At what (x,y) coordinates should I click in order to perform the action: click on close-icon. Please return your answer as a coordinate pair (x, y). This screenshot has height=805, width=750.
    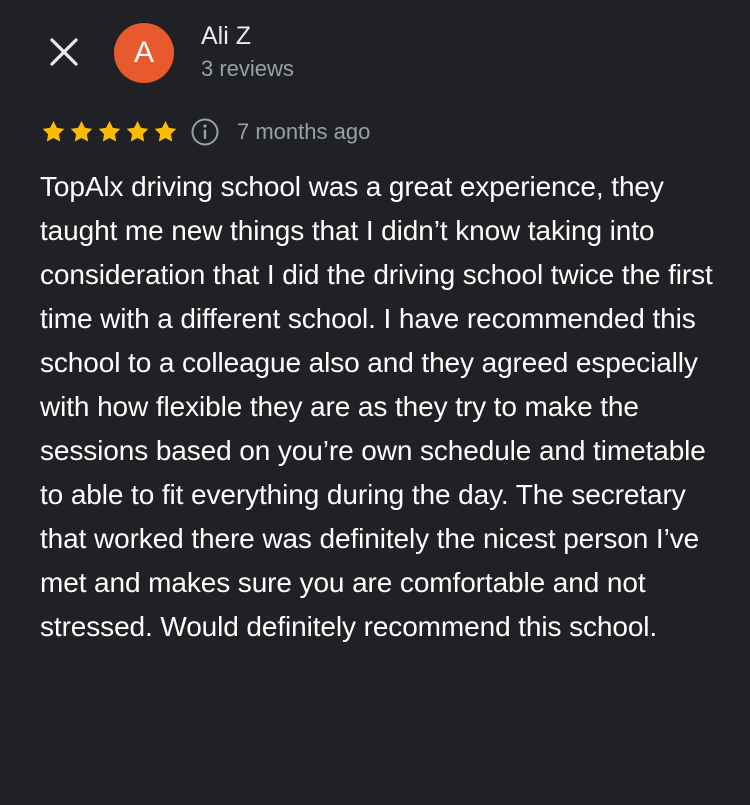
    Looking at the image, I should click on (64, 52).